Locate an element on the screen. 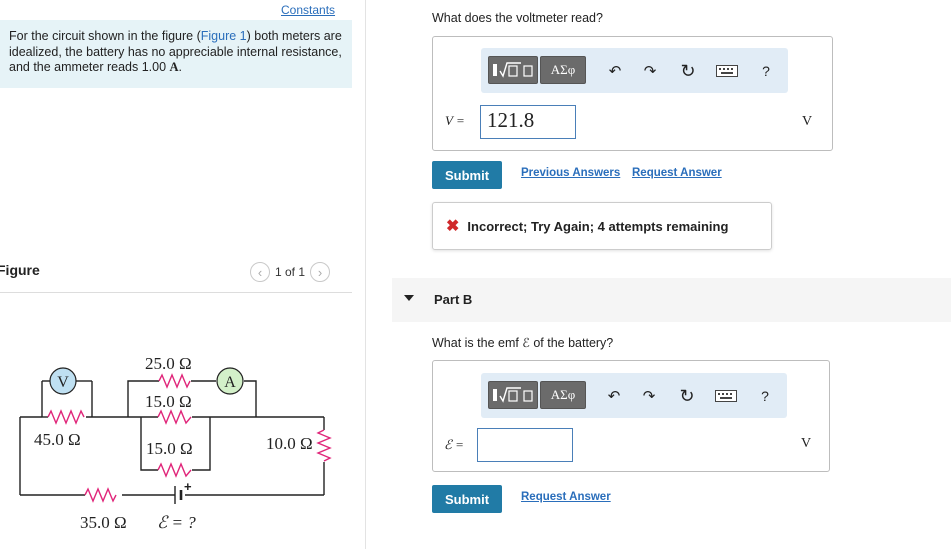 The height and width of the screenshot is (549, 951). partA-variable-label: V = is located at coordinates (455, 120).